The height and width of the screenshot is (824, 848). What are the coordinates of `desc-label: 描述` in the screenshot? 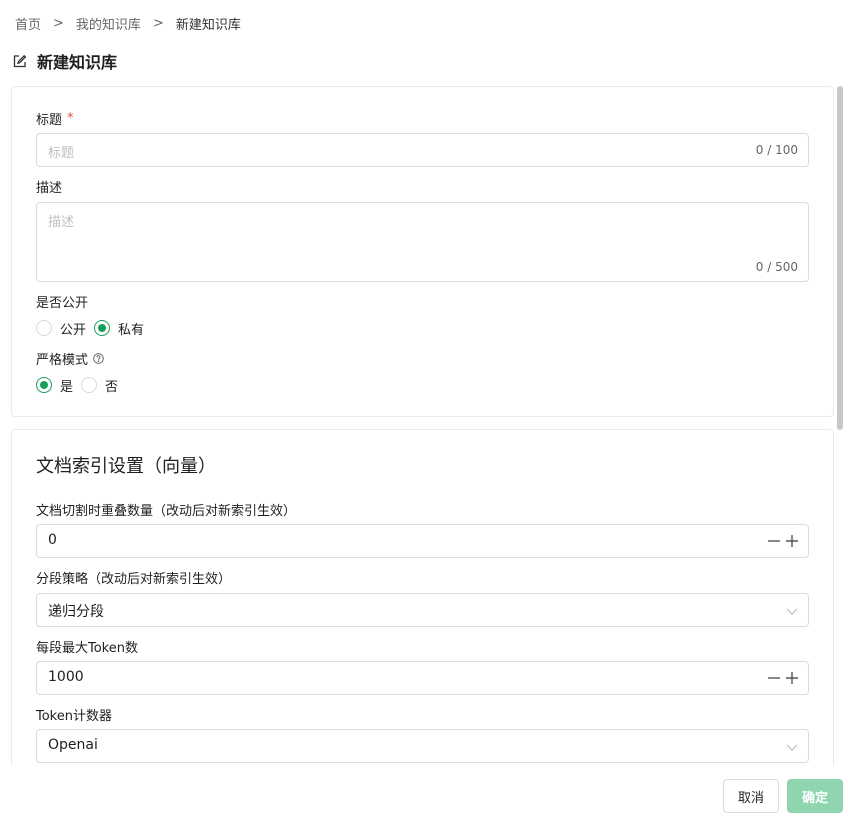 It's located at (49, 188).